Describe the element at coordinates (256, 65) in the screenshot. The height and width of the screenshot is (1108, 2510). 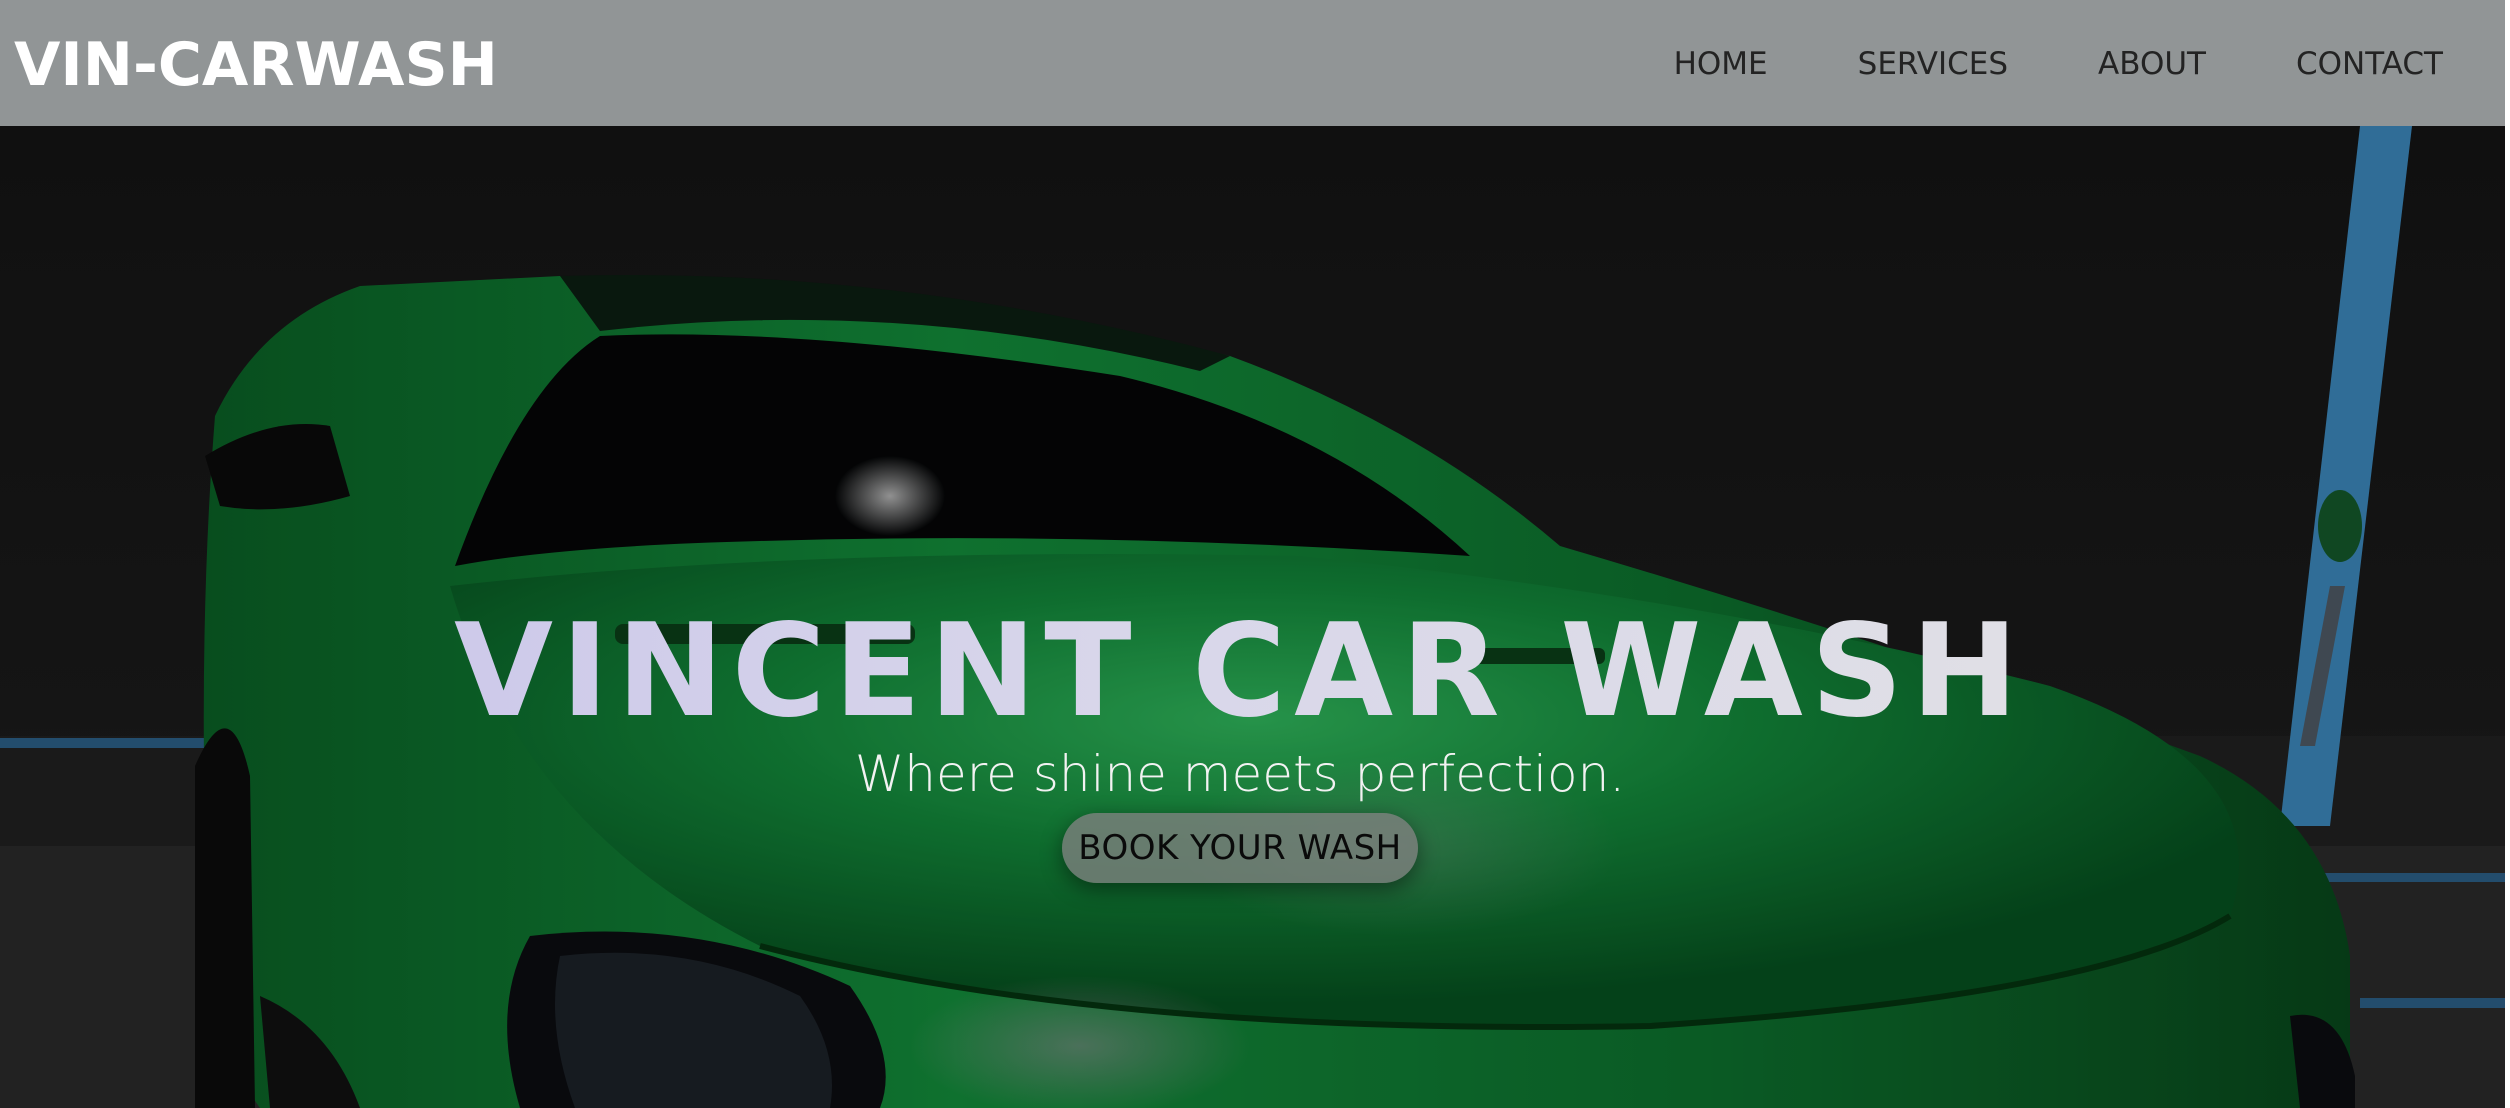
I see `site-logo: VIN-CARWASH` at that location.